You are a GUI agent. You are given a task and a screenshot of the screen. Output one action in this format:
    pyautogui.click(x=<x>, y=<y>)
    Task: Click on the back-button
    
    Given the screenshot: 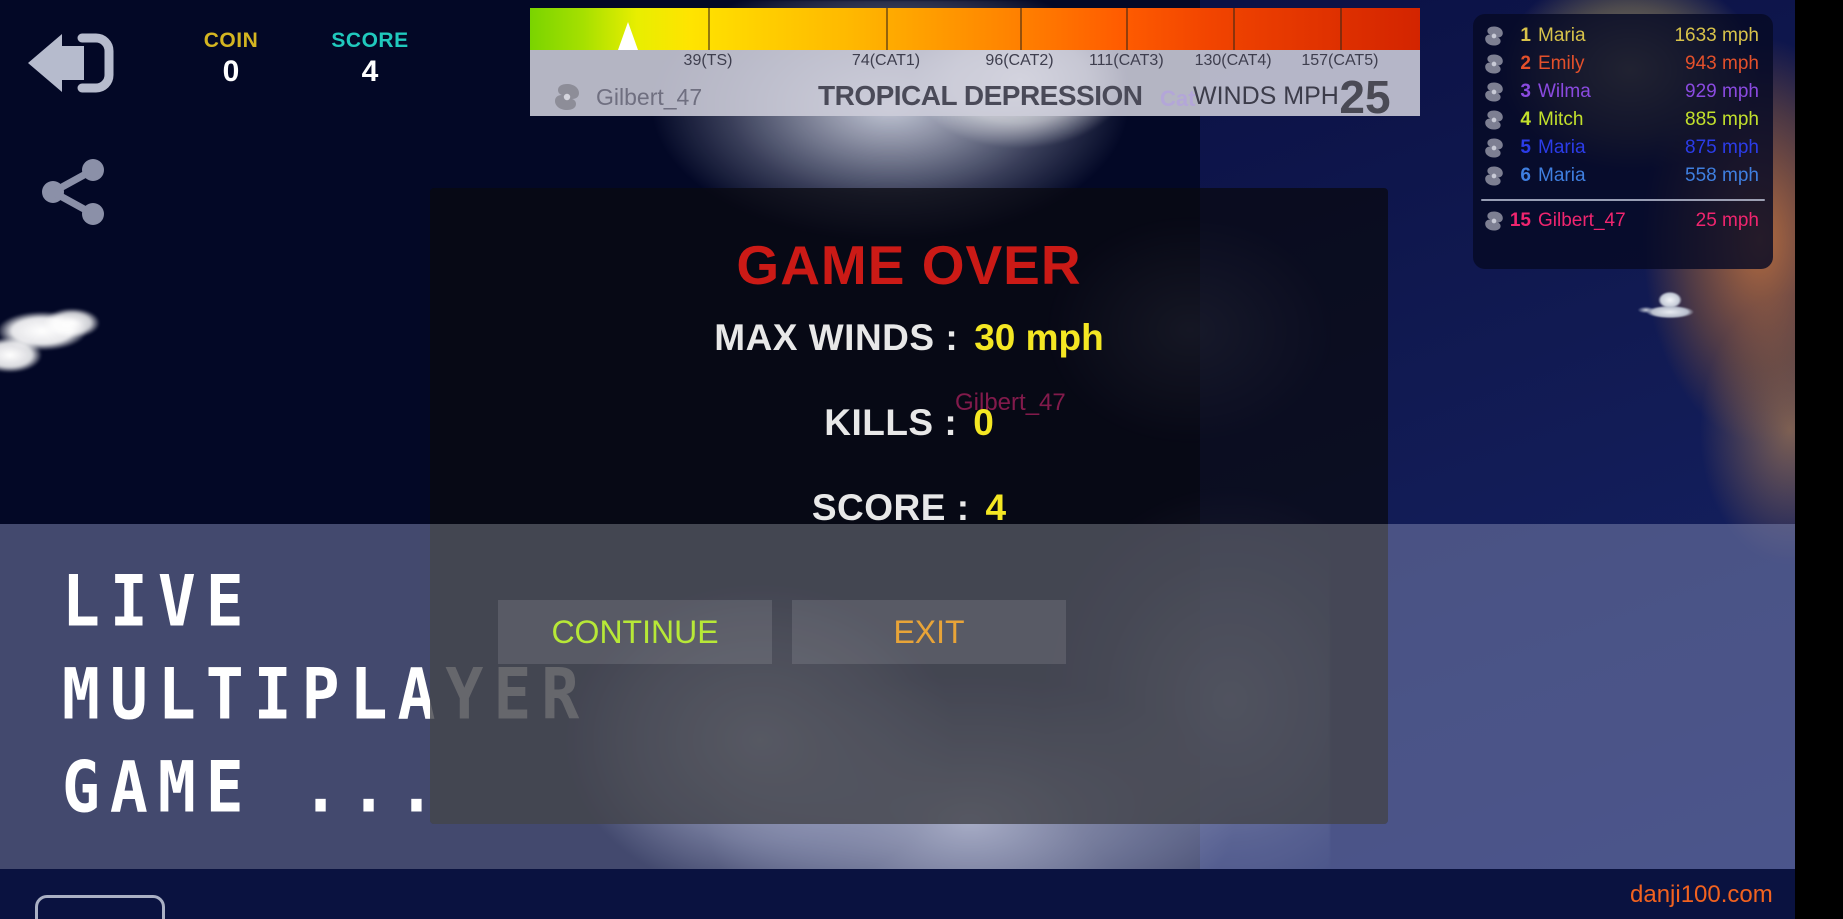 What is the action you would take?
    pyautogui.click(x=70, y=63)
    